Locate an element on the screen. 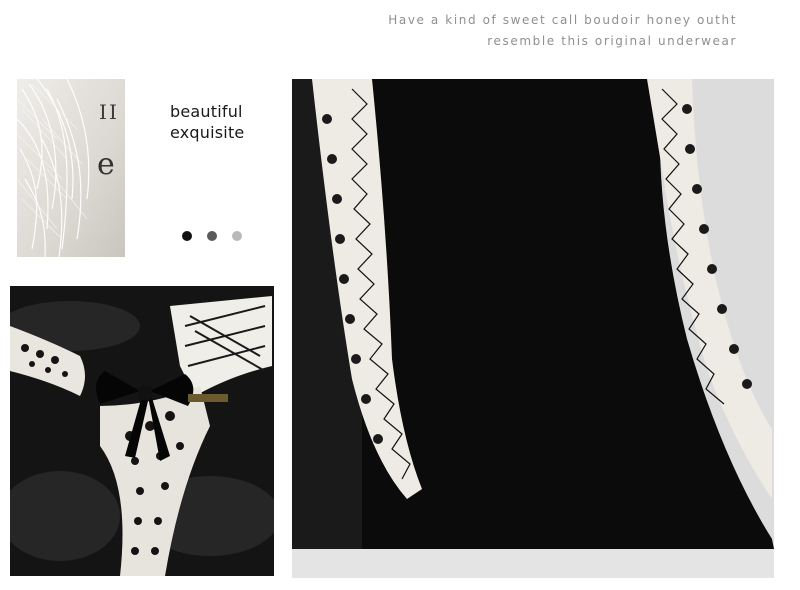 This screenshot has height=590, width=800. carousel-dots is located at coordinates (212, 236).